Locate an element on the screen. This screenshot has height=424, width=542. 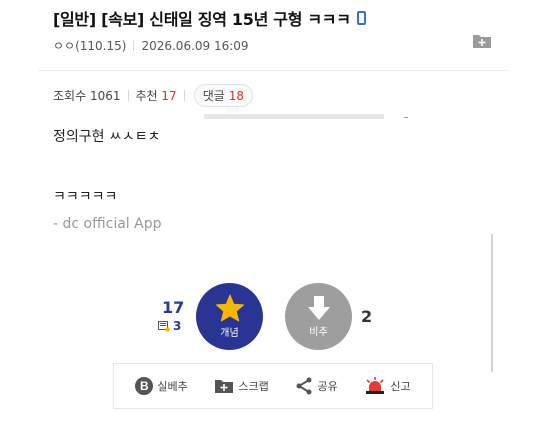
down-arrow-icon is located at coordinates (318, 308).